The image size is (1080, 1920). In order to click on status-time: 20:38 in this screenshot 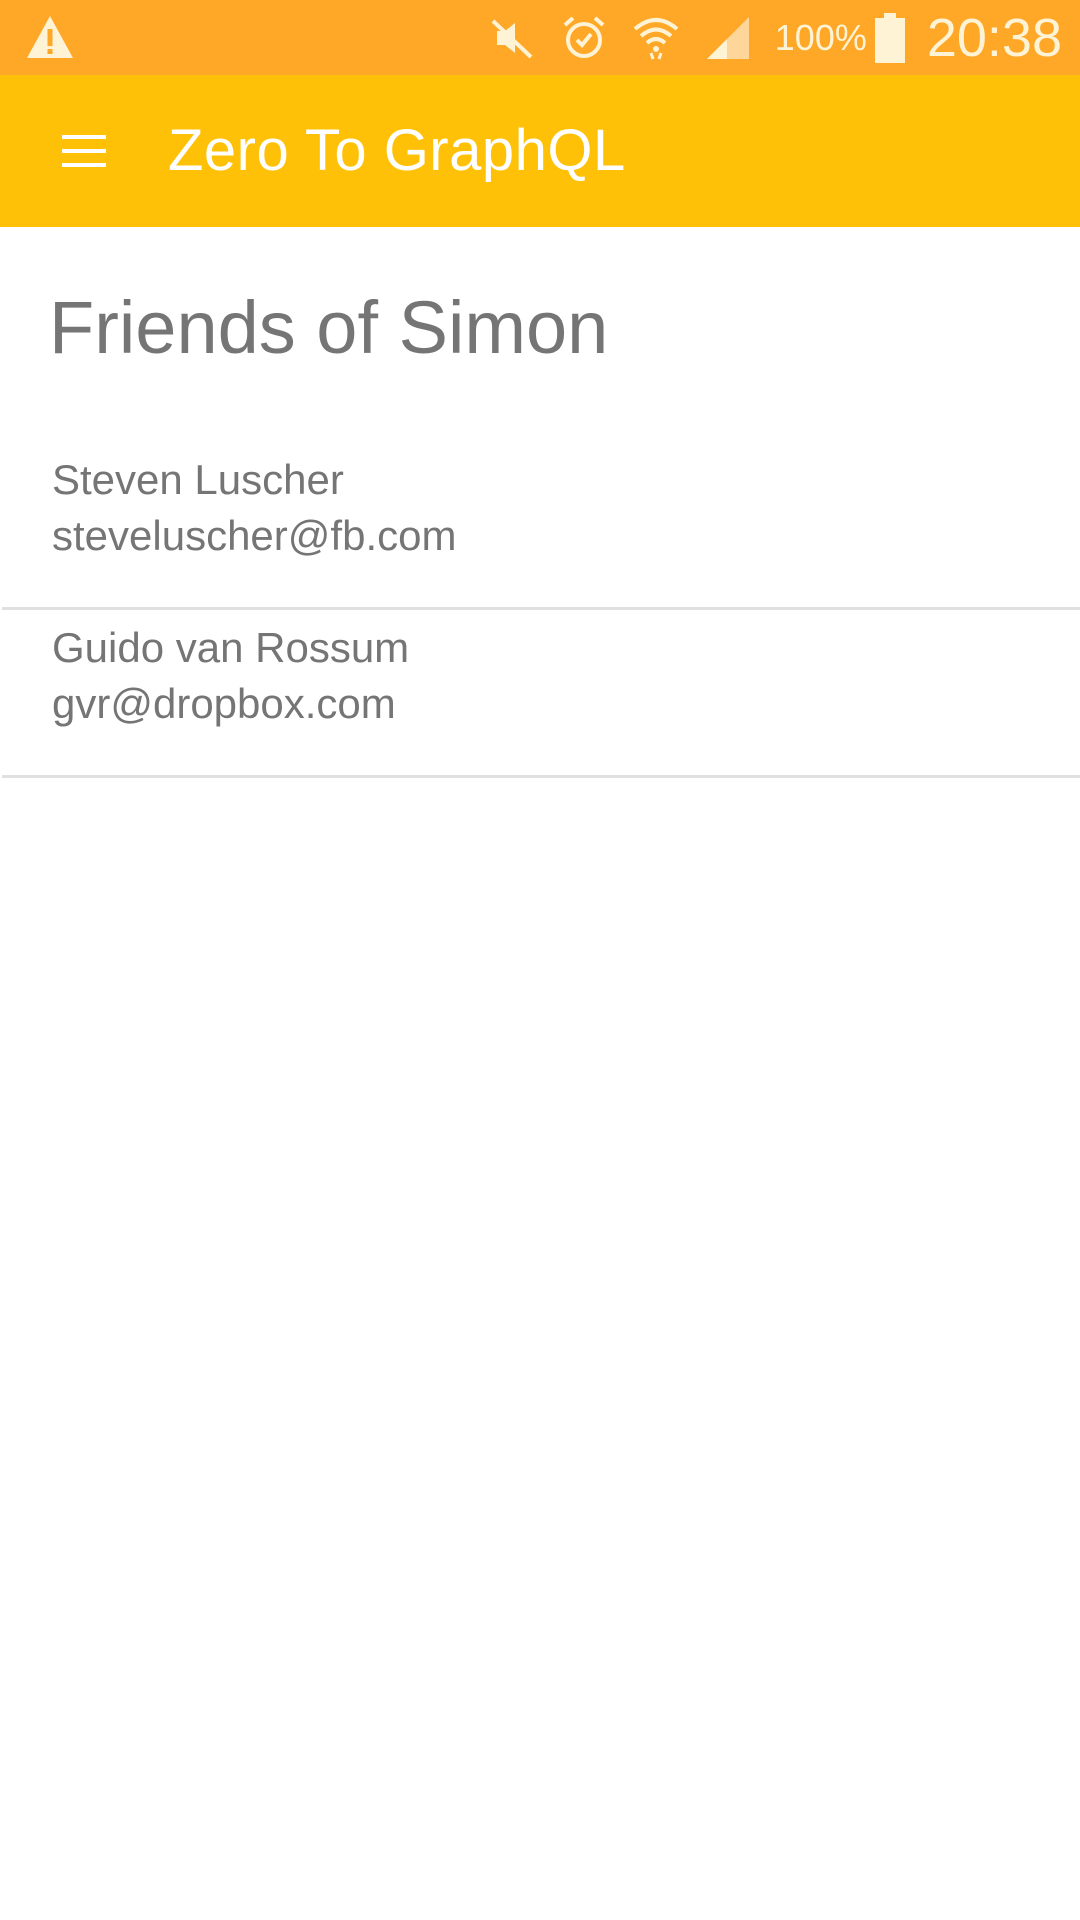, I will do `click(994, 37)`.